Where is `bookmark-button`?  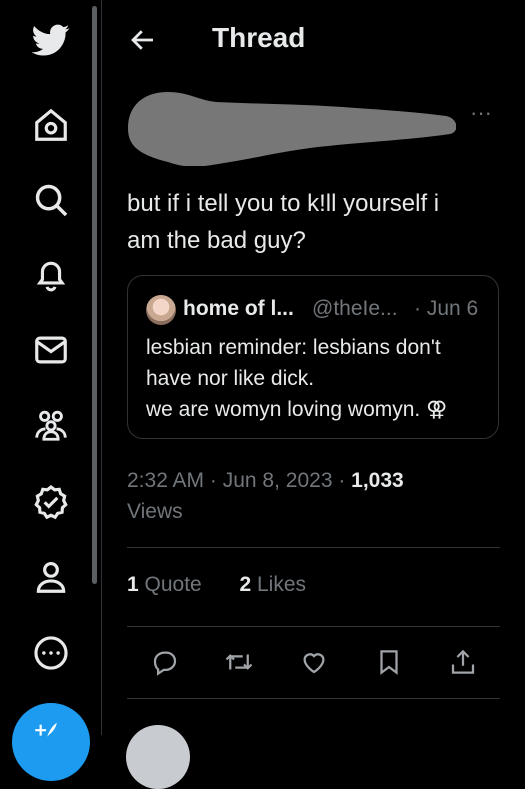 bookmark-button is located at coordinates (389, 662).